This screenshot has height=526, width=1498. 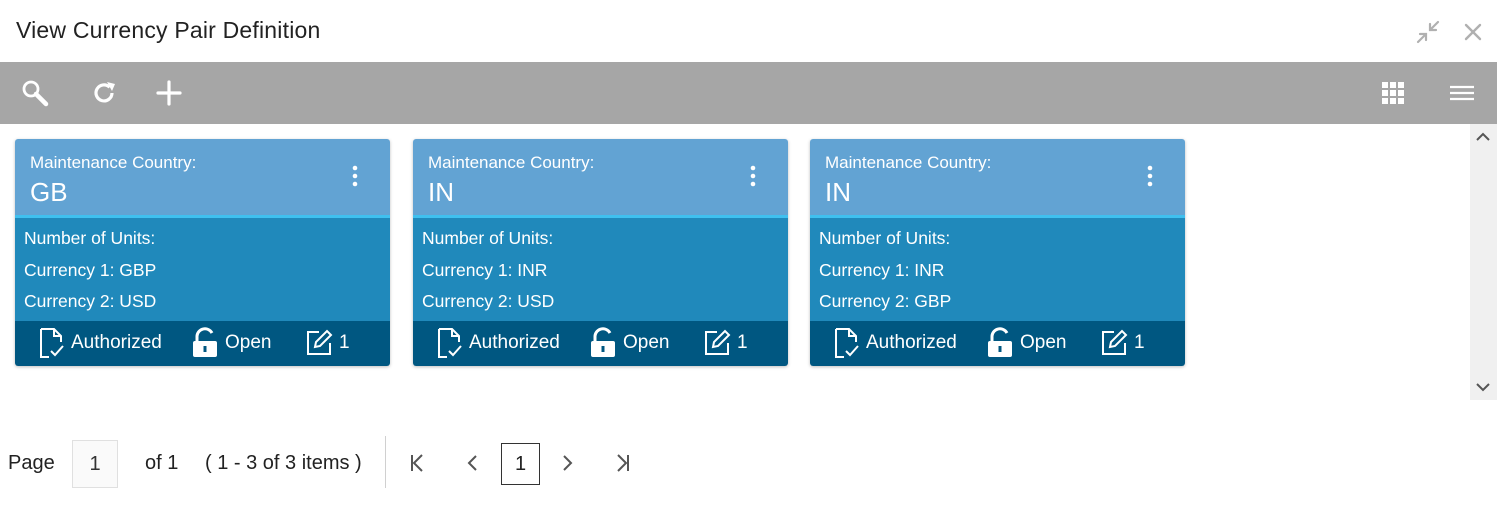 What do you see at coordinates (168, 30) in the screenshot?
I see `page-title: View Currency Pair Definition` at bounding box center [168, 30].